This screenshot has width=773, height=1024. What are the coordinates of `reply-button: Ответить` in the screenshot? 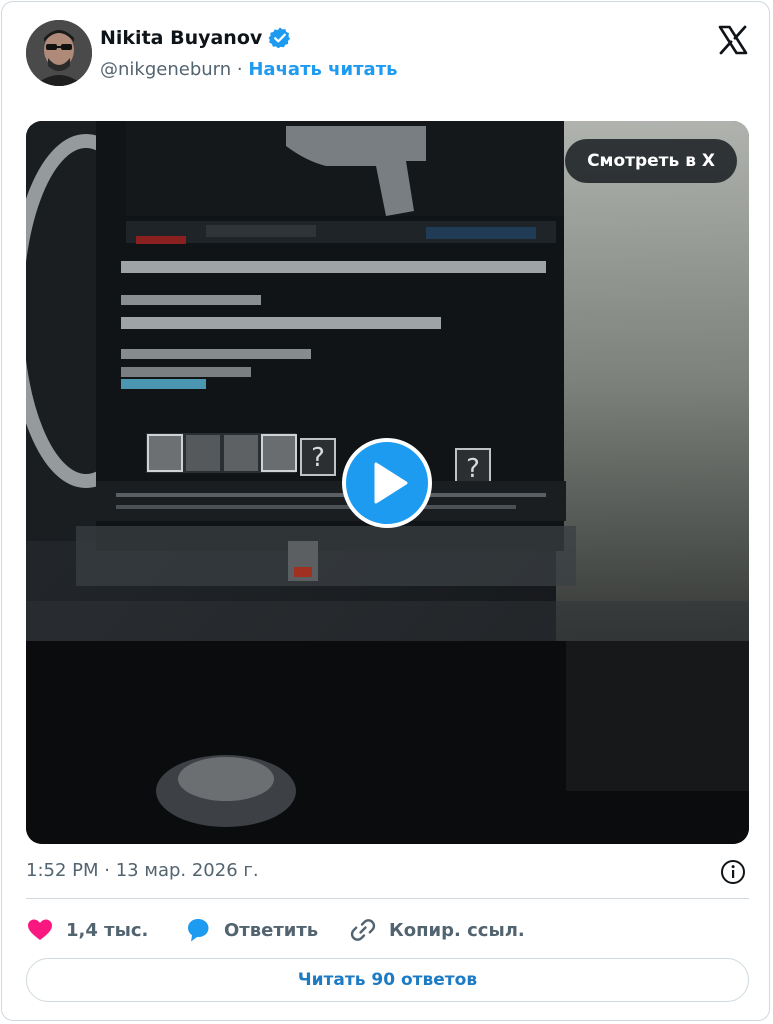 It's located at (251, 930).